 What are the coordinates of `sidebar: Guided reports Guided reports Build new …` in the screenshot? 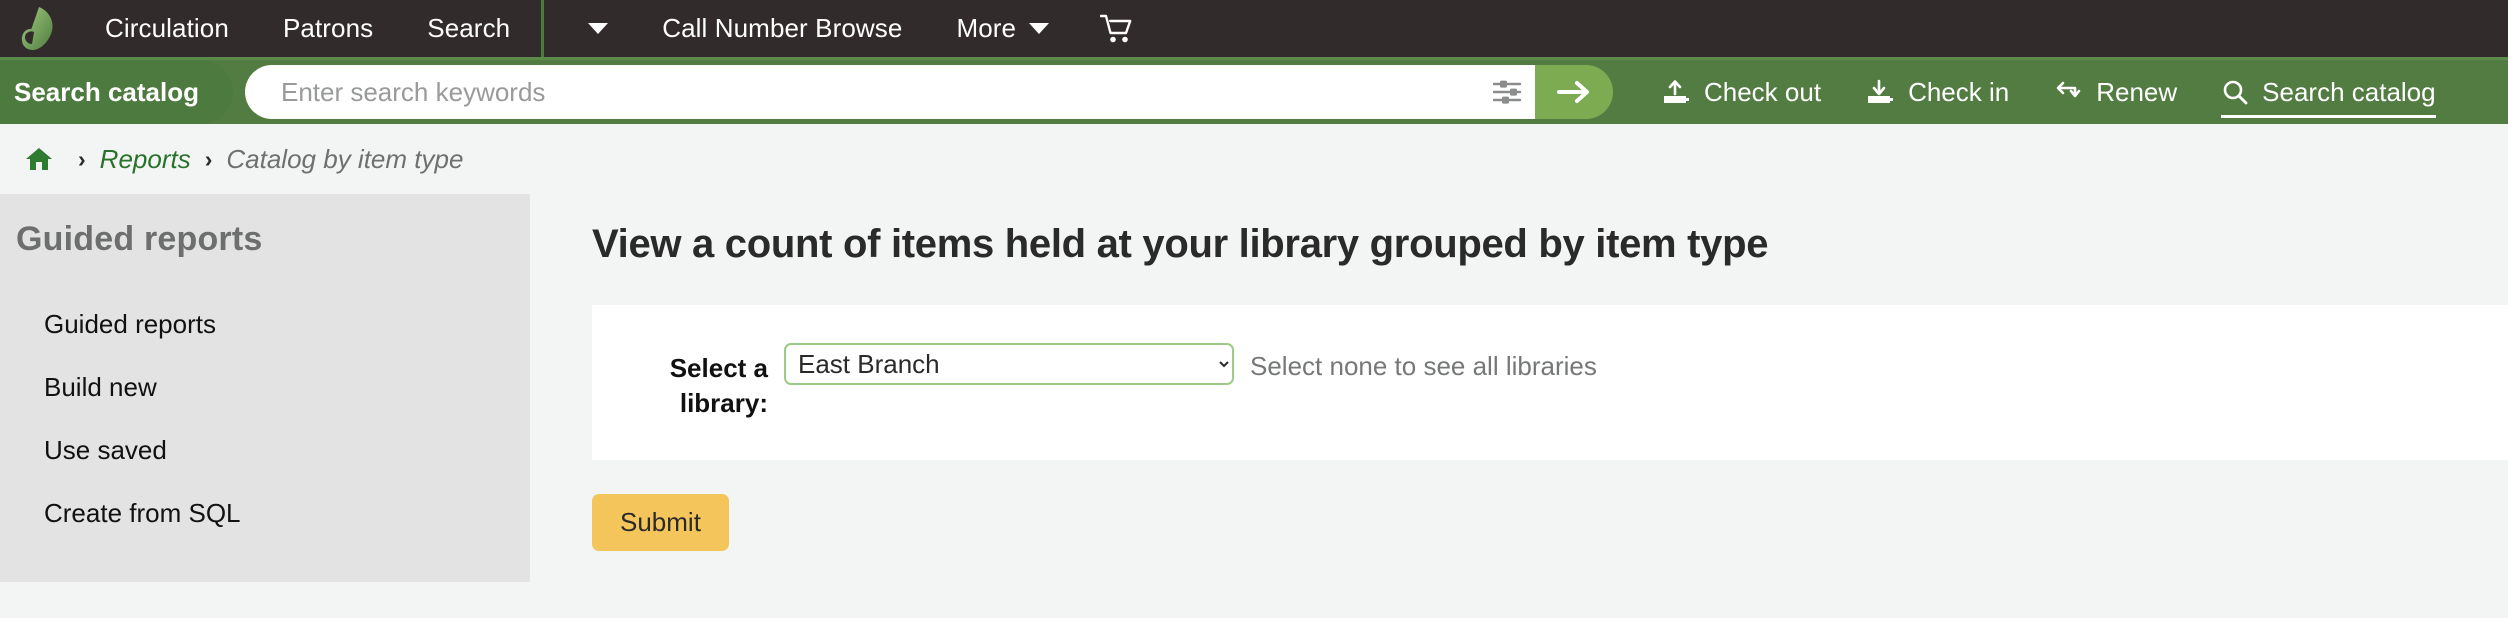 It's located at (265, 388).